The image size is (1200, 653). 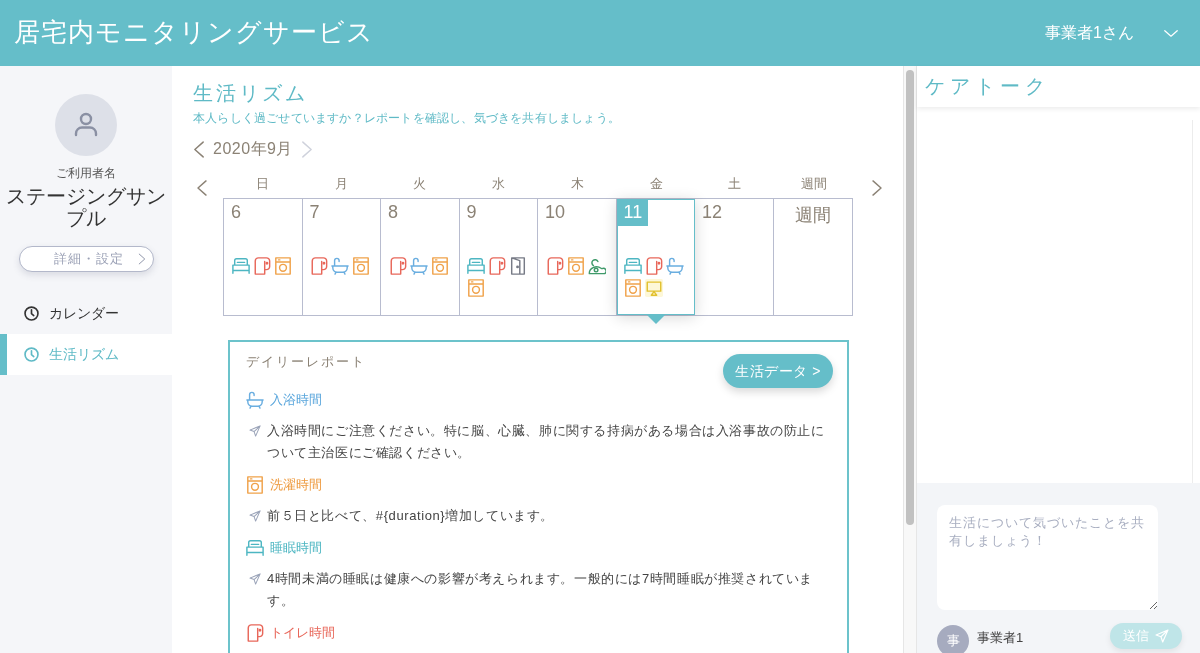 What do you see at coordinates (1000, 638) in the screenshot?
I see `author-name: 事業者1` at bounding box center [1000, 638].